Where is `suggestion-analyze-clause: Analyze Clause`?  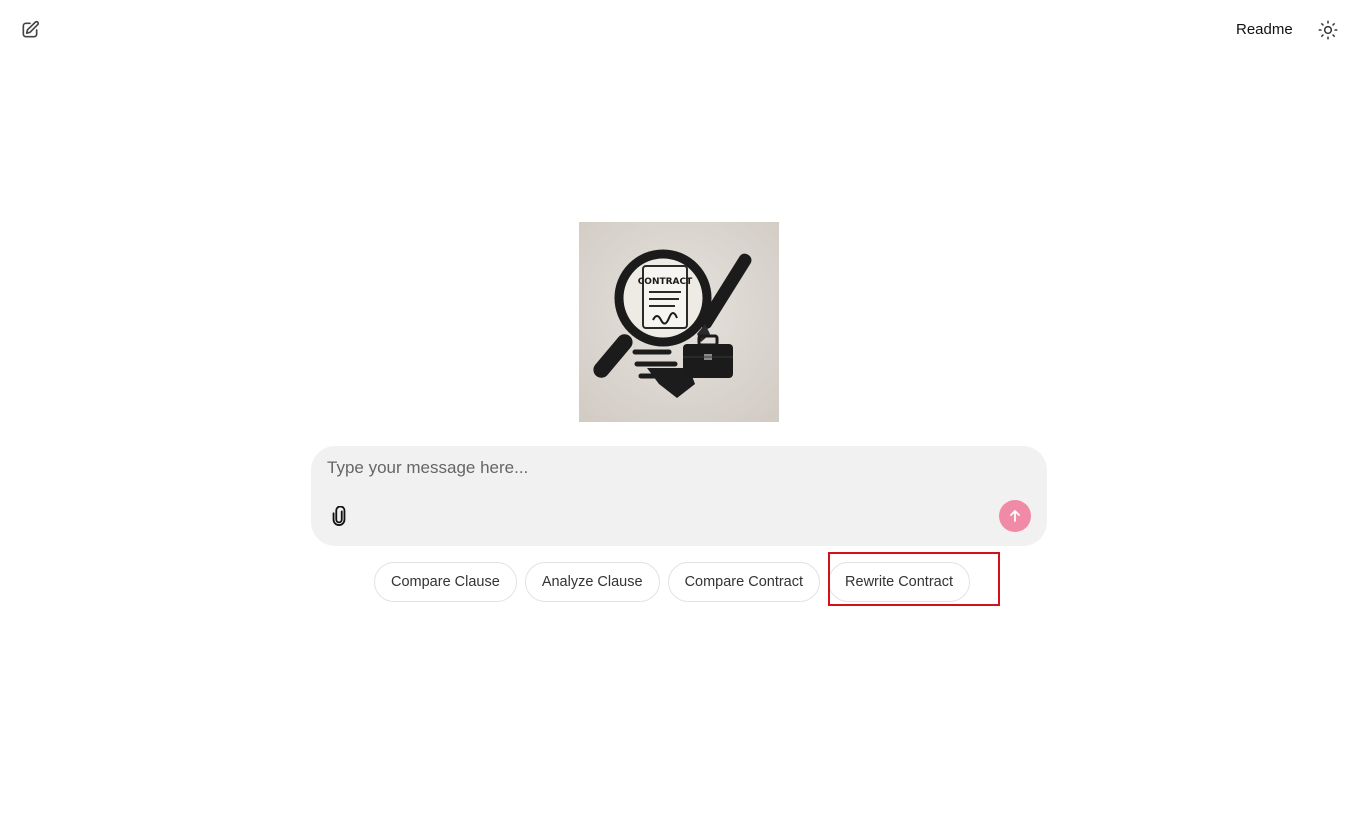
suggestion-analyze-clause: Analyze Clause is located at coordinates (592, 582).